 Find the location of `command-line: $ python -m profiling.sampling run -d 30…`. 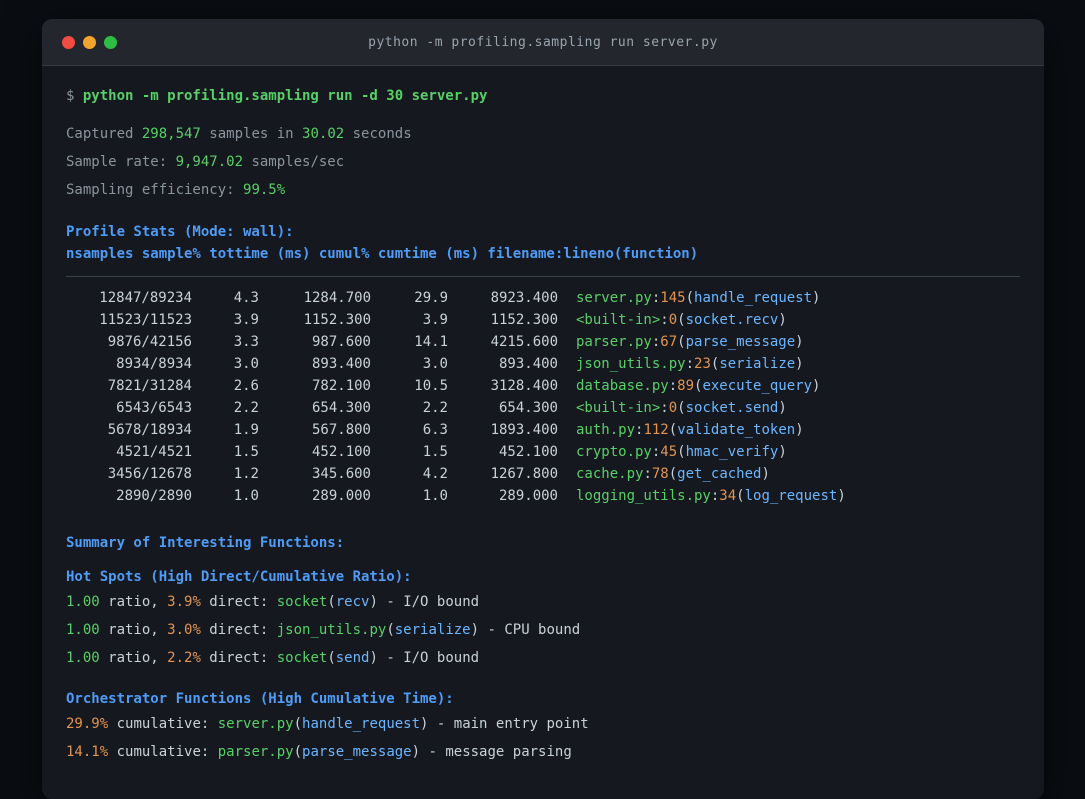

command-line: $ python -m profiling.sampling run -d 30… is located at coordinates (543, 96).